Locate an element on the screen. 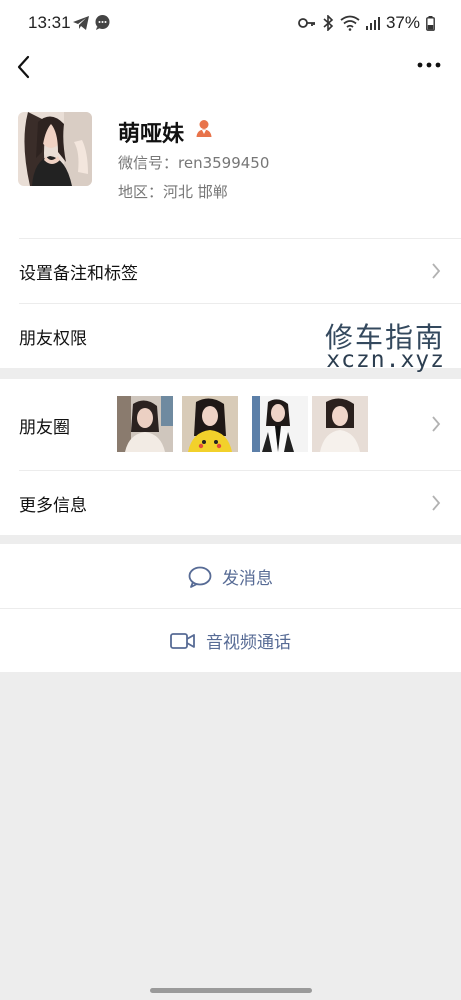 The height and width of the screenshot is (1000, 461). wifi-icon is located at coordinates (350, 23).